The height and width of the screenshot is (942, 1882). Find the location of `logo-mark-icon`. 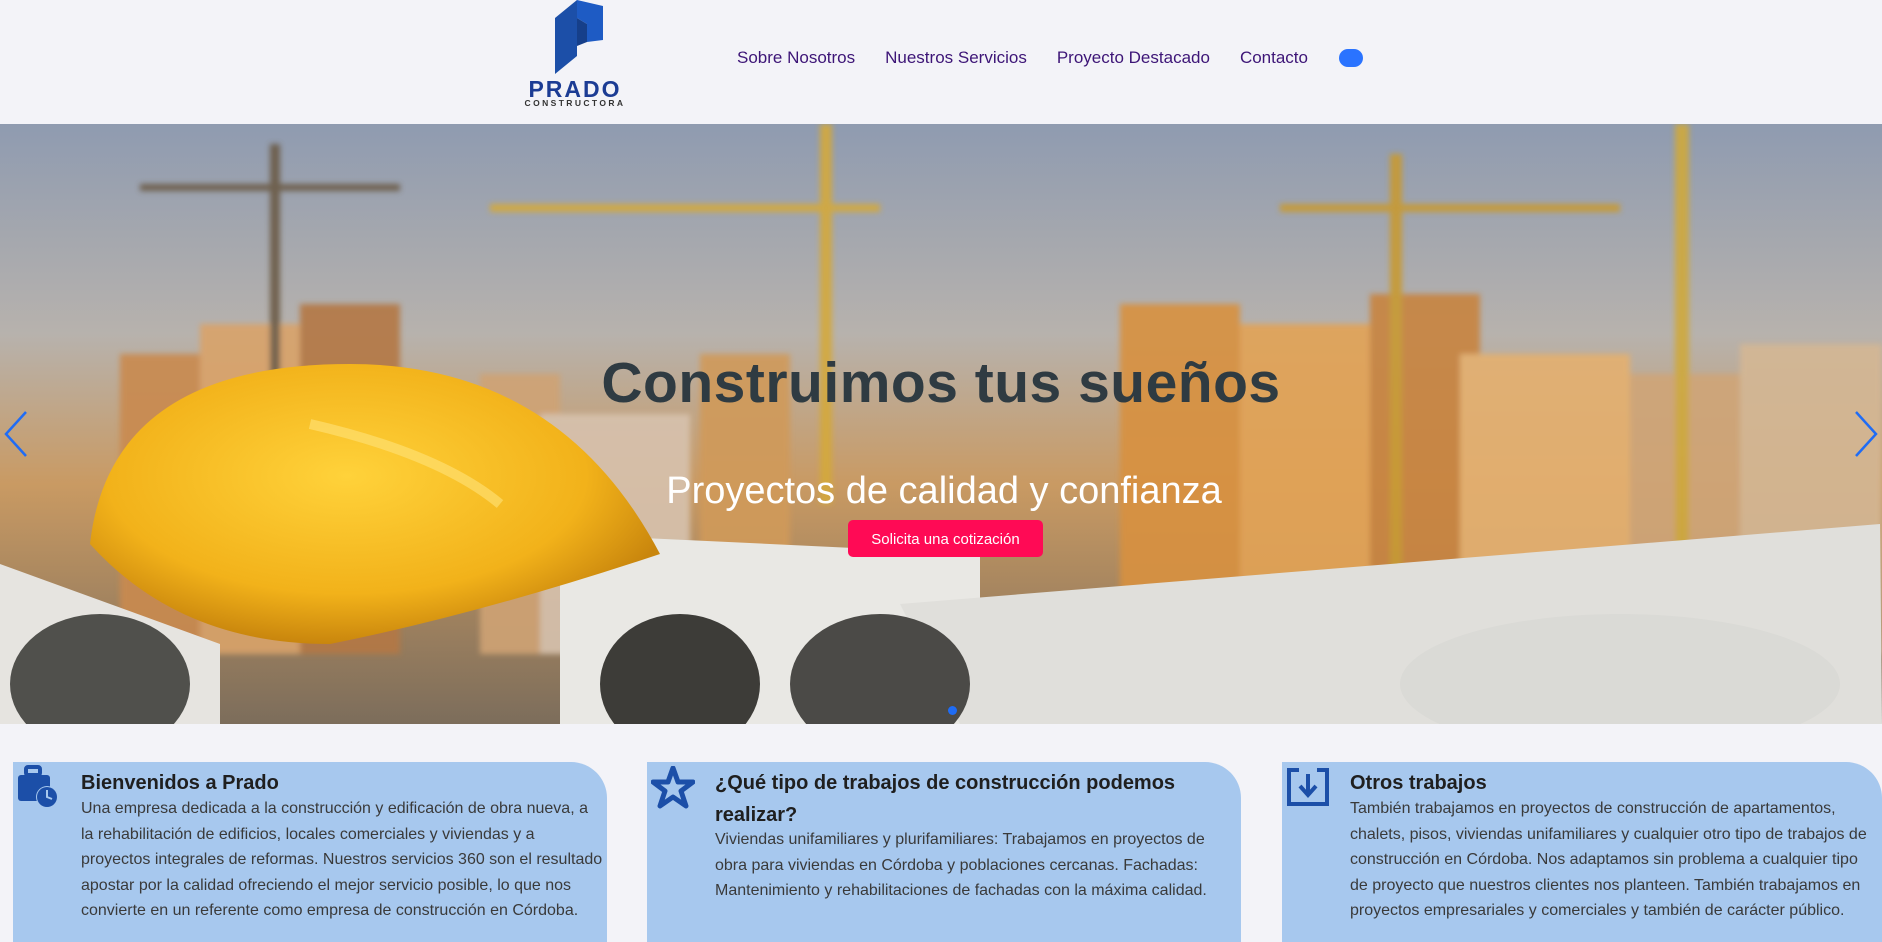

logo-mark-icon is located at coordinates (579, 37).